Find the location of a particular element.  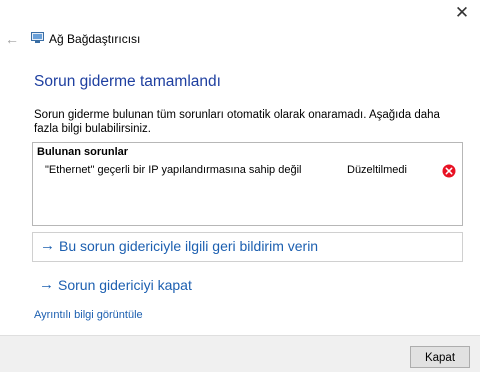

problem-status: Düzeltilmedi is located at coordinates (377, 170).